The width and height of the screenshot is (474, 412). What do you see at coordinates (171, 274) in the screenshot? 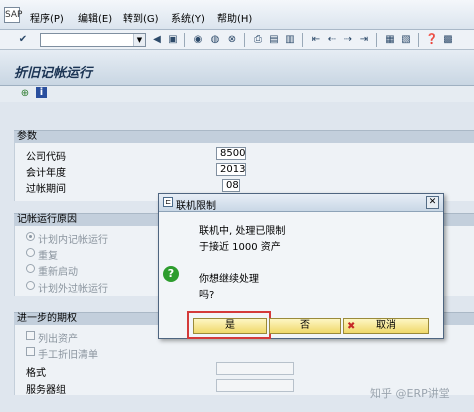
I see `question-icon: ?` at bounding box center [171, 274].